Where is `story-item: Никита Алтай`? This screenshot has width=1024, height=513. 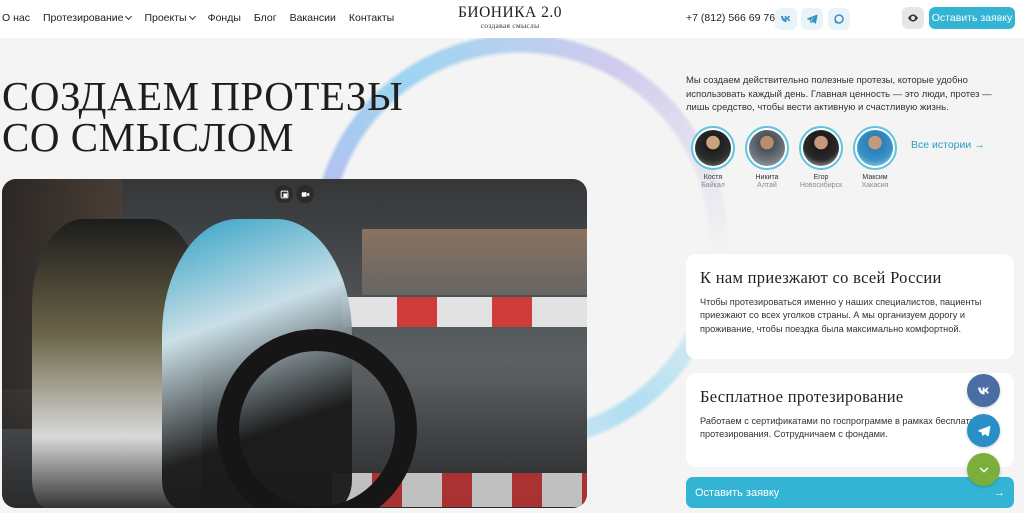 story-item: Никита Алтай is located at coordinates (767, 157).